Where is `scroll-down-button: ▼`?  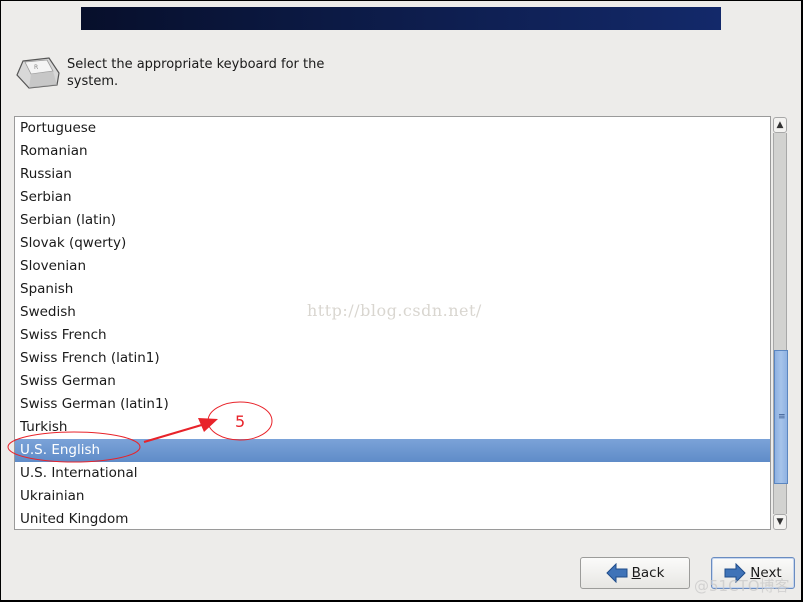
scroll-down-button: ▼ is located at coordinates (780, 522).